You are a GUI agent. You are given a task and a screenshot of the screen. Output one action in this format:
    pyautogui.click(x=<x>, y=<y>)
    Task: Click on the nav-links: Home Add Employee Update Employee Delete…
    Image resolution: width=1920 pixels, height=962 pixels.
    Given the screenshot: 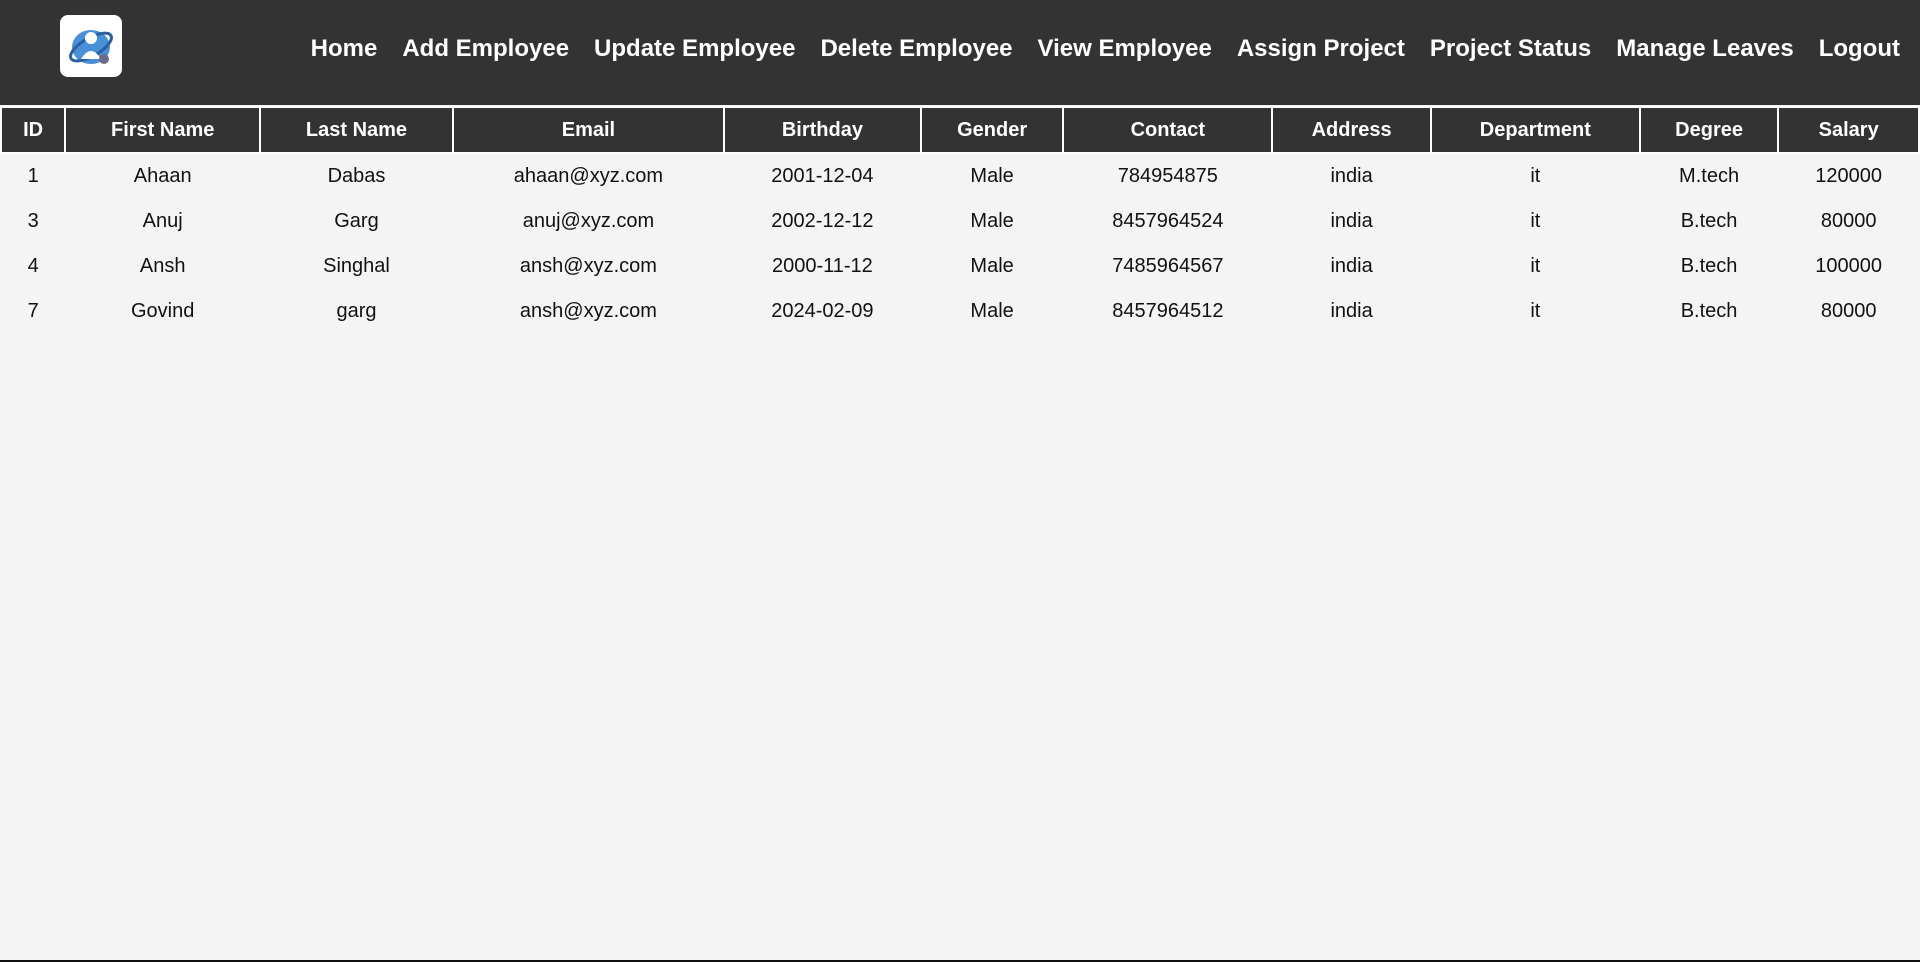 What is the action you would take?
    pyautogui.click(x=1093, y=49)
    